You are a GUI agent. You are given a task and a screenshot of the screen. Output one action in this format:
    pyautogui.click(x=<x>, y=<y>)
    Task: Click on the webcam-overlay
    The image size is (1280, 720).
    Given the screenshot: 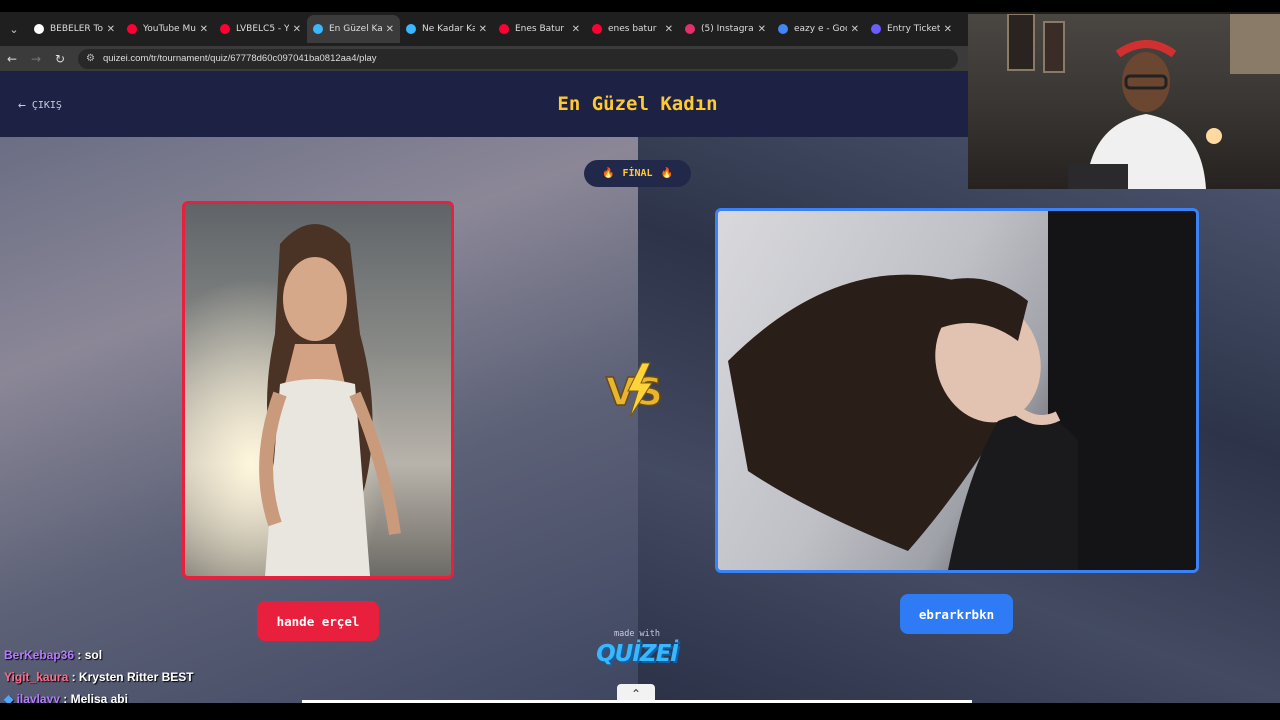 What is the action you would take?
    pyautogui.click(x=1124, y=101)
    